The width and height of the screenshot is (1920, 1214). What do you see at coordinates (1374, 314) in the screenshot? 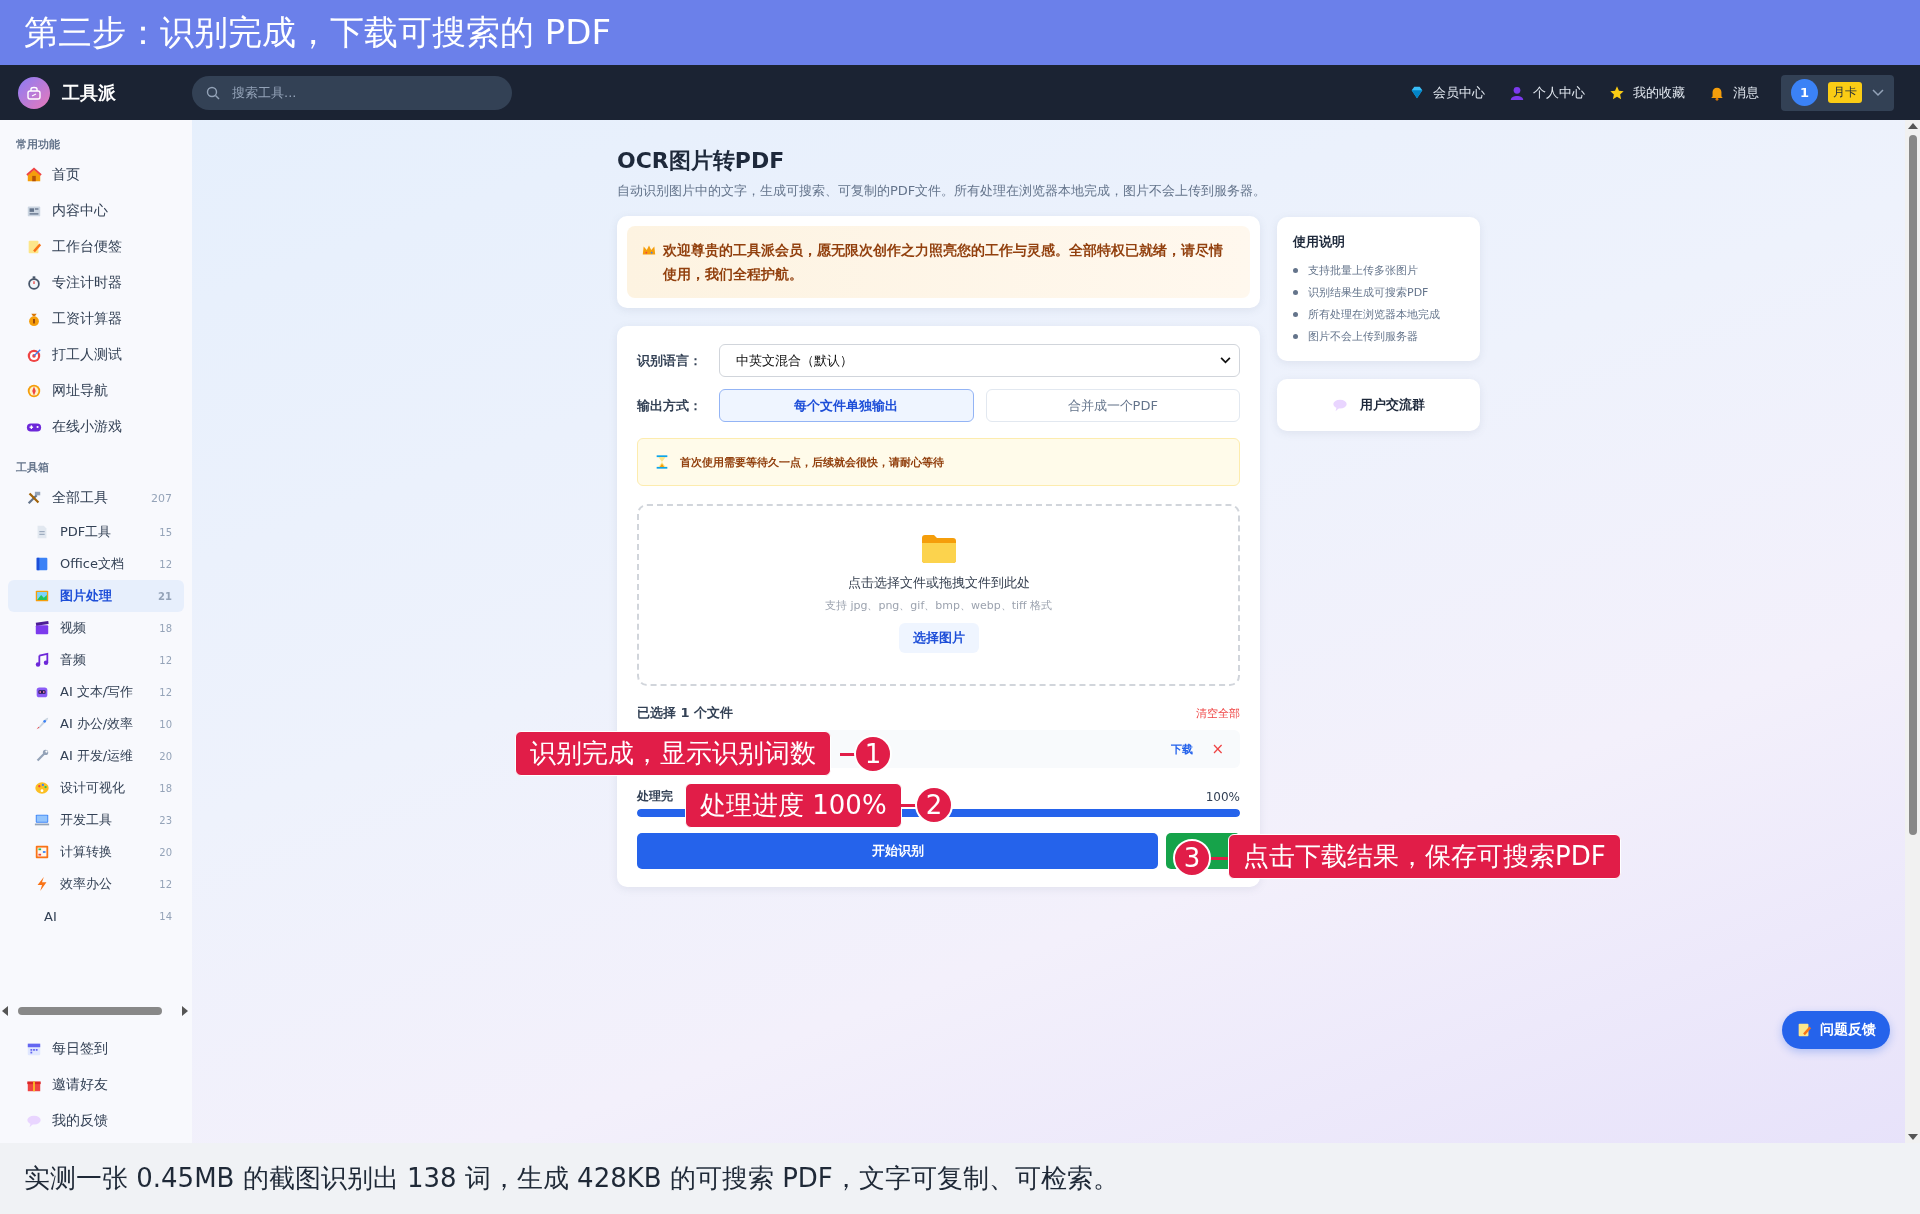
I see `guide-item: 所有处理在浏览器本地完成` at bounding box center [1374, 314].